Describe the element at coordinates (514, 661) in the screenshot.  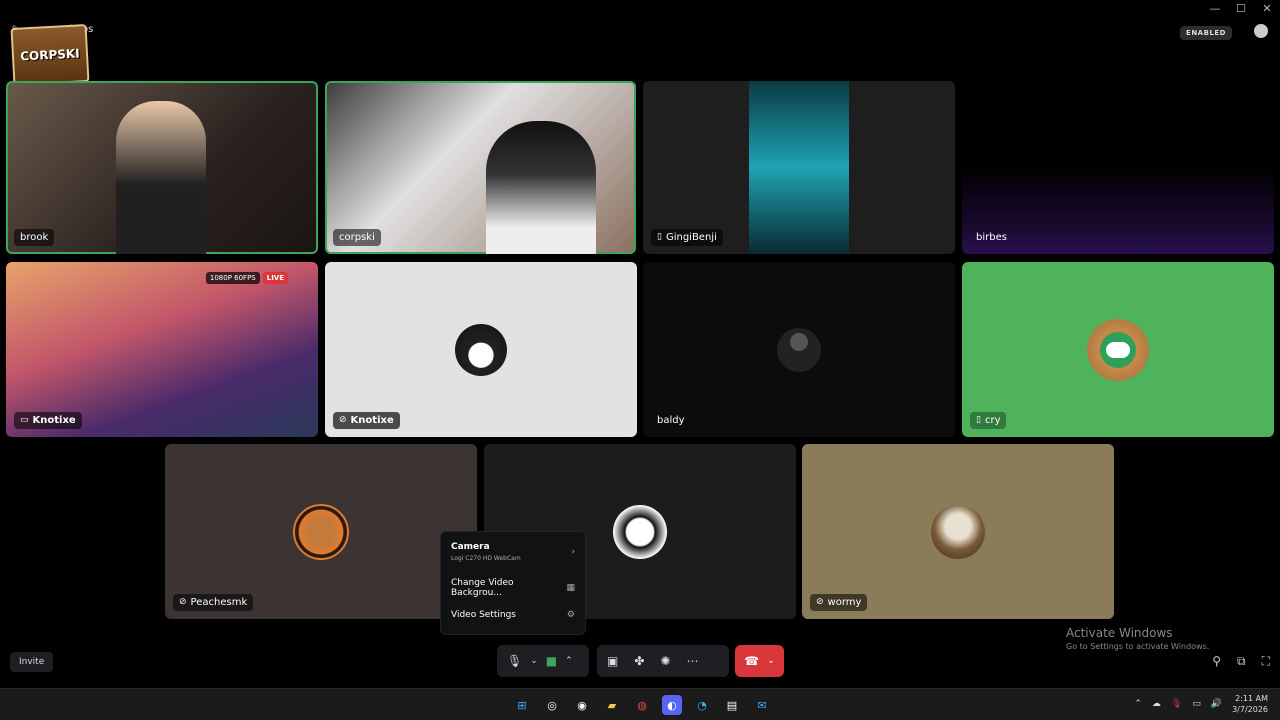
I see `microphone-icon: 🎙` at that location.